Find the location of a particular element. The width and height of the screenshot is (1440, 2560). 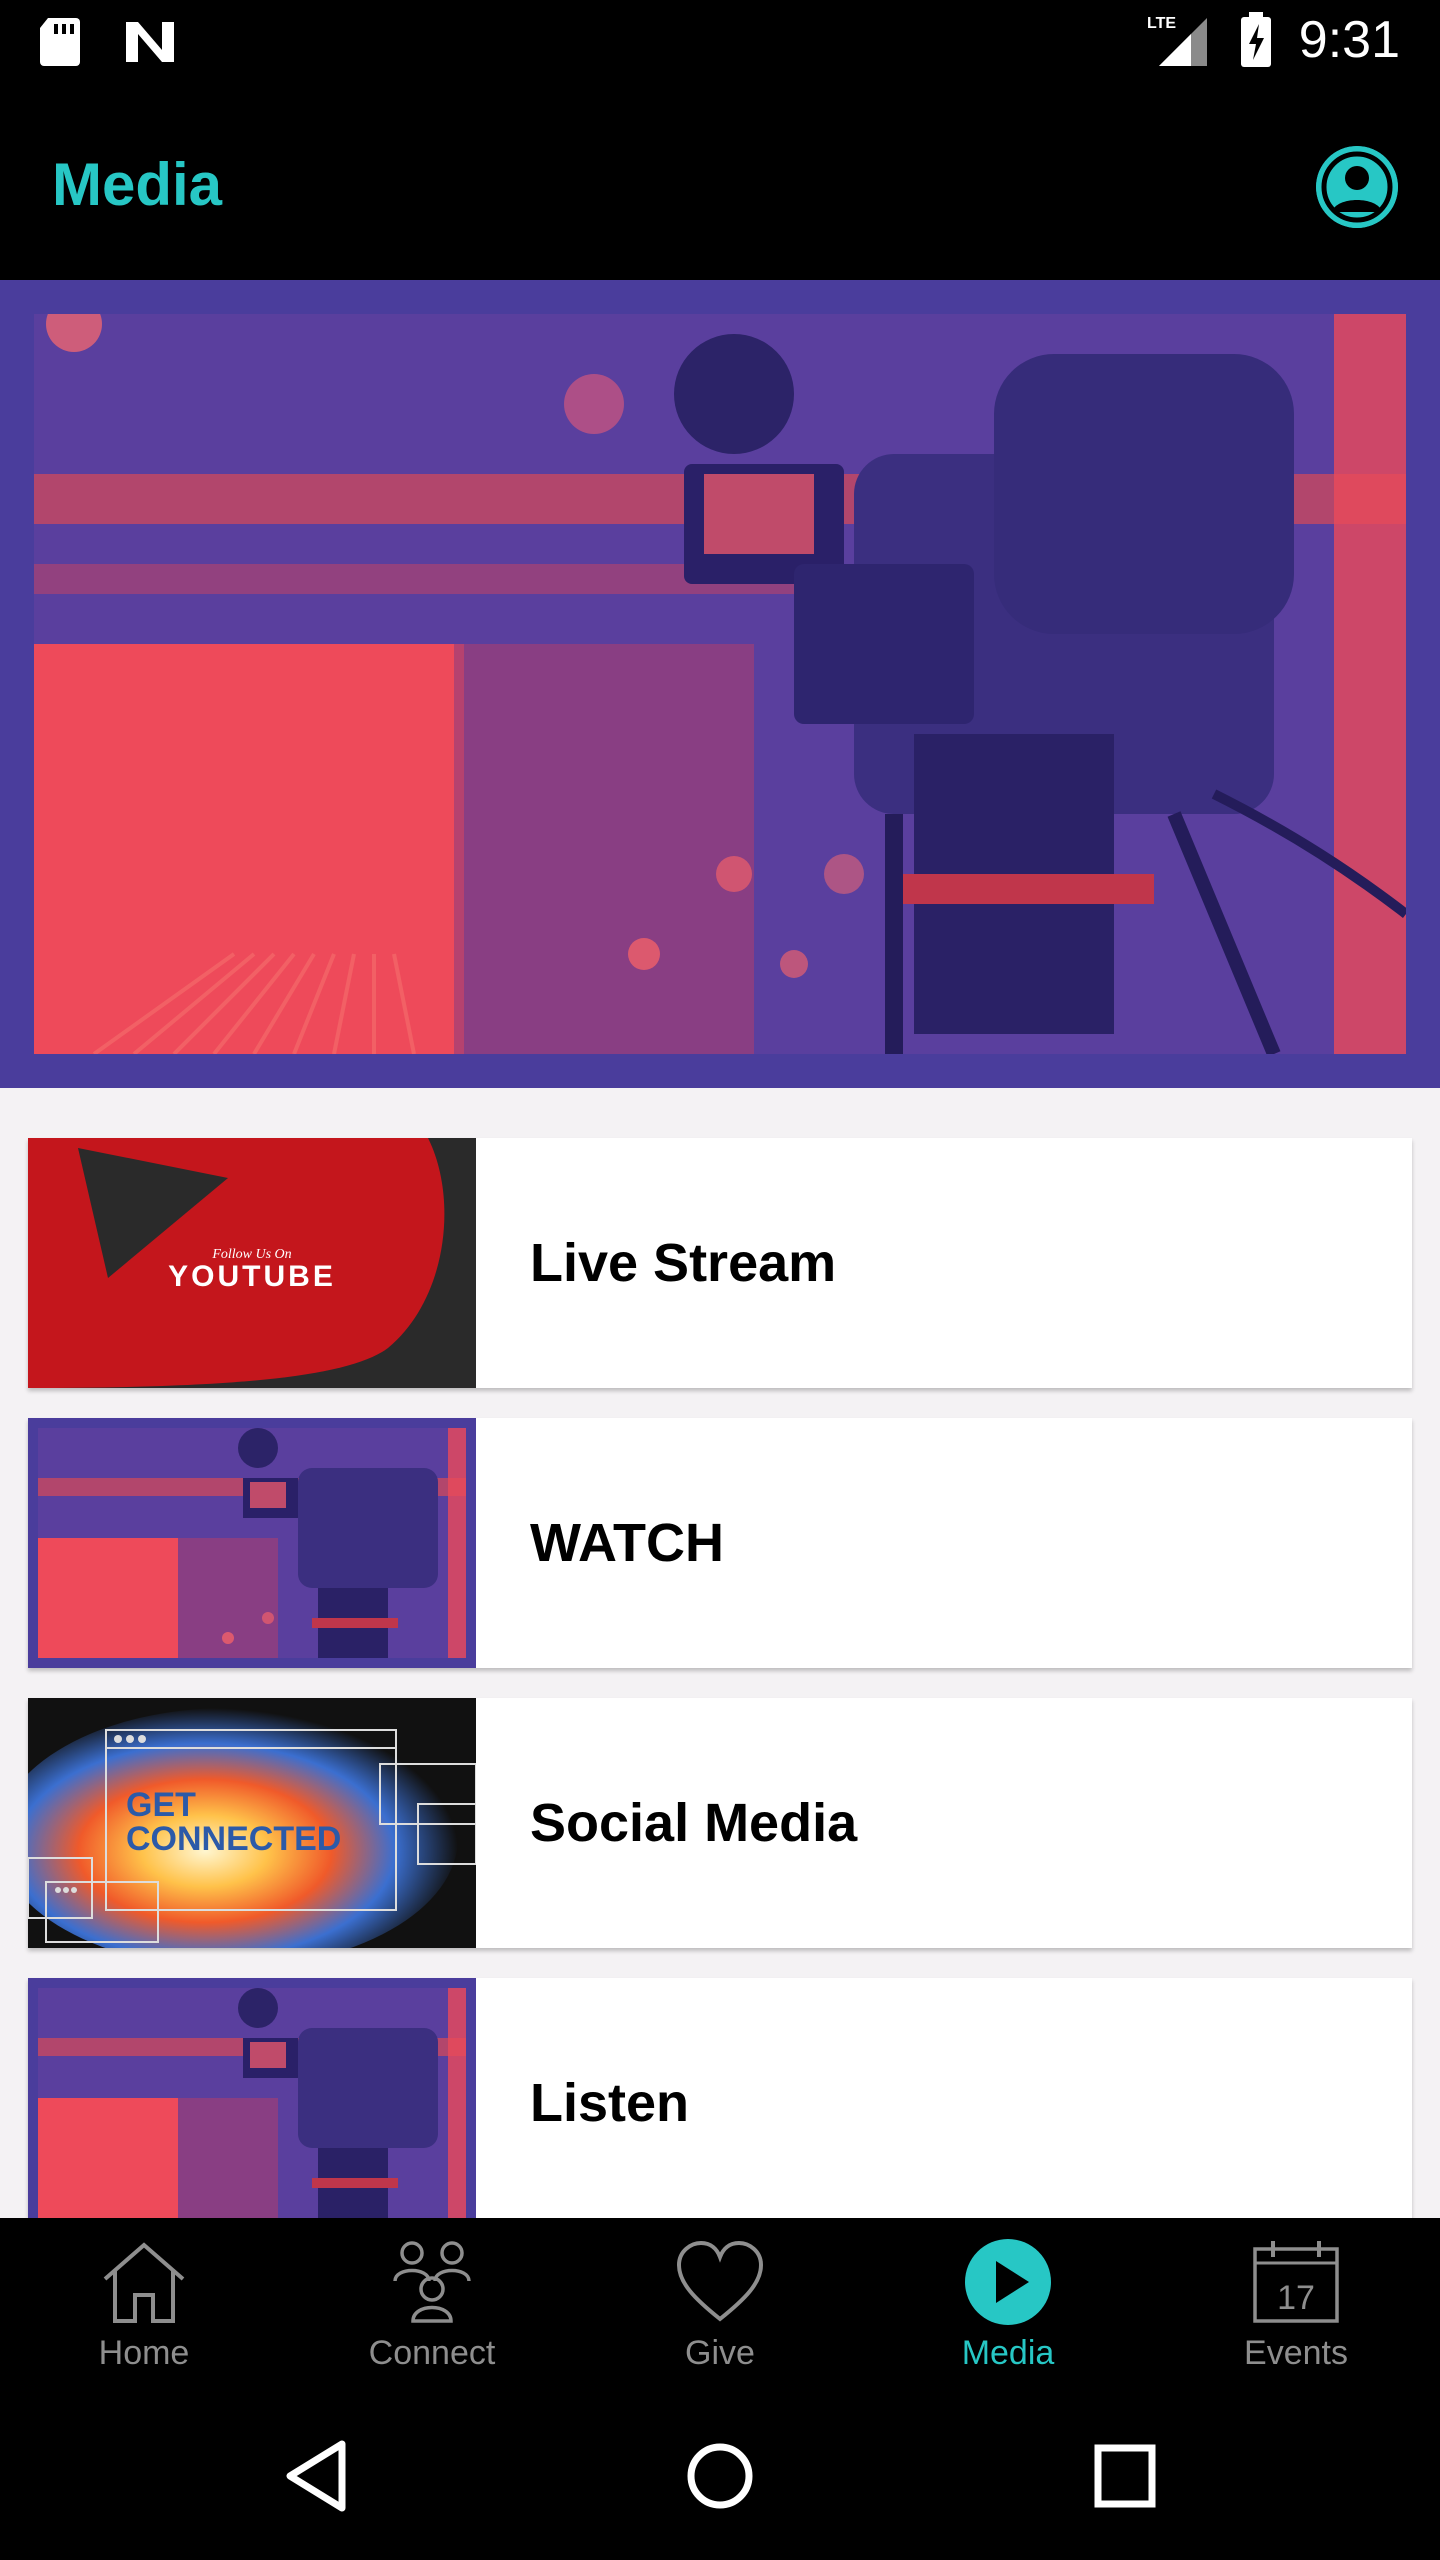

heart-icon is located at coordinates (720, 2281).